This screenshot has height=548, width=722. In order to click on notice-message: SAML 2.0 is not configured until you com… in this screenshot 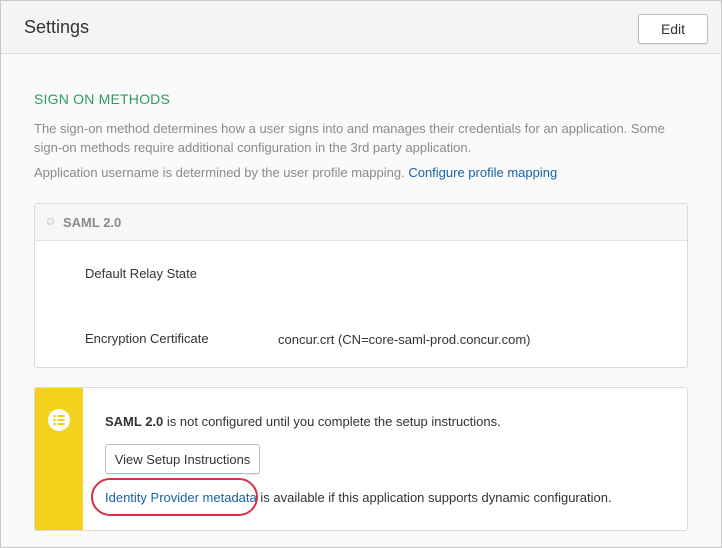, I will do `click(303, 421)`.